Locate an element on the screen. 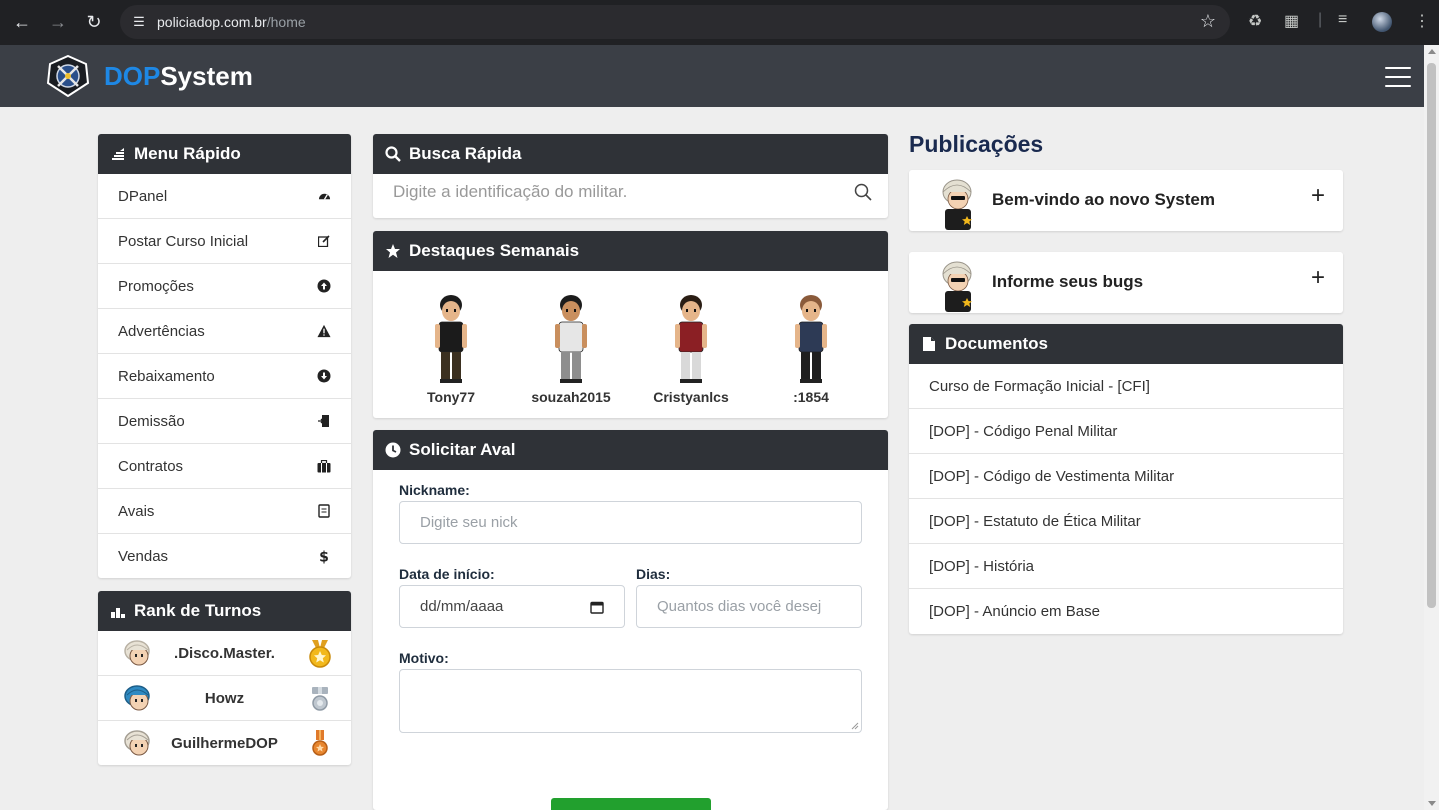  briefcase-icon is located at coordinates (324, 466).